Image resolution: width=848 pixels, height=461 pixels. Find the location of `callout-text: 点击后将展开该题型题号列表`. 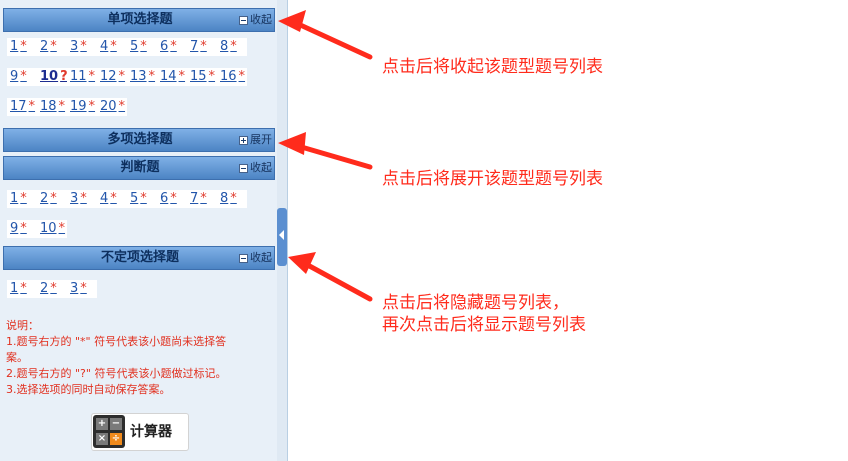

callout-text: 点击后将展开该题型题号列表 is located at coordinates (492, 179).